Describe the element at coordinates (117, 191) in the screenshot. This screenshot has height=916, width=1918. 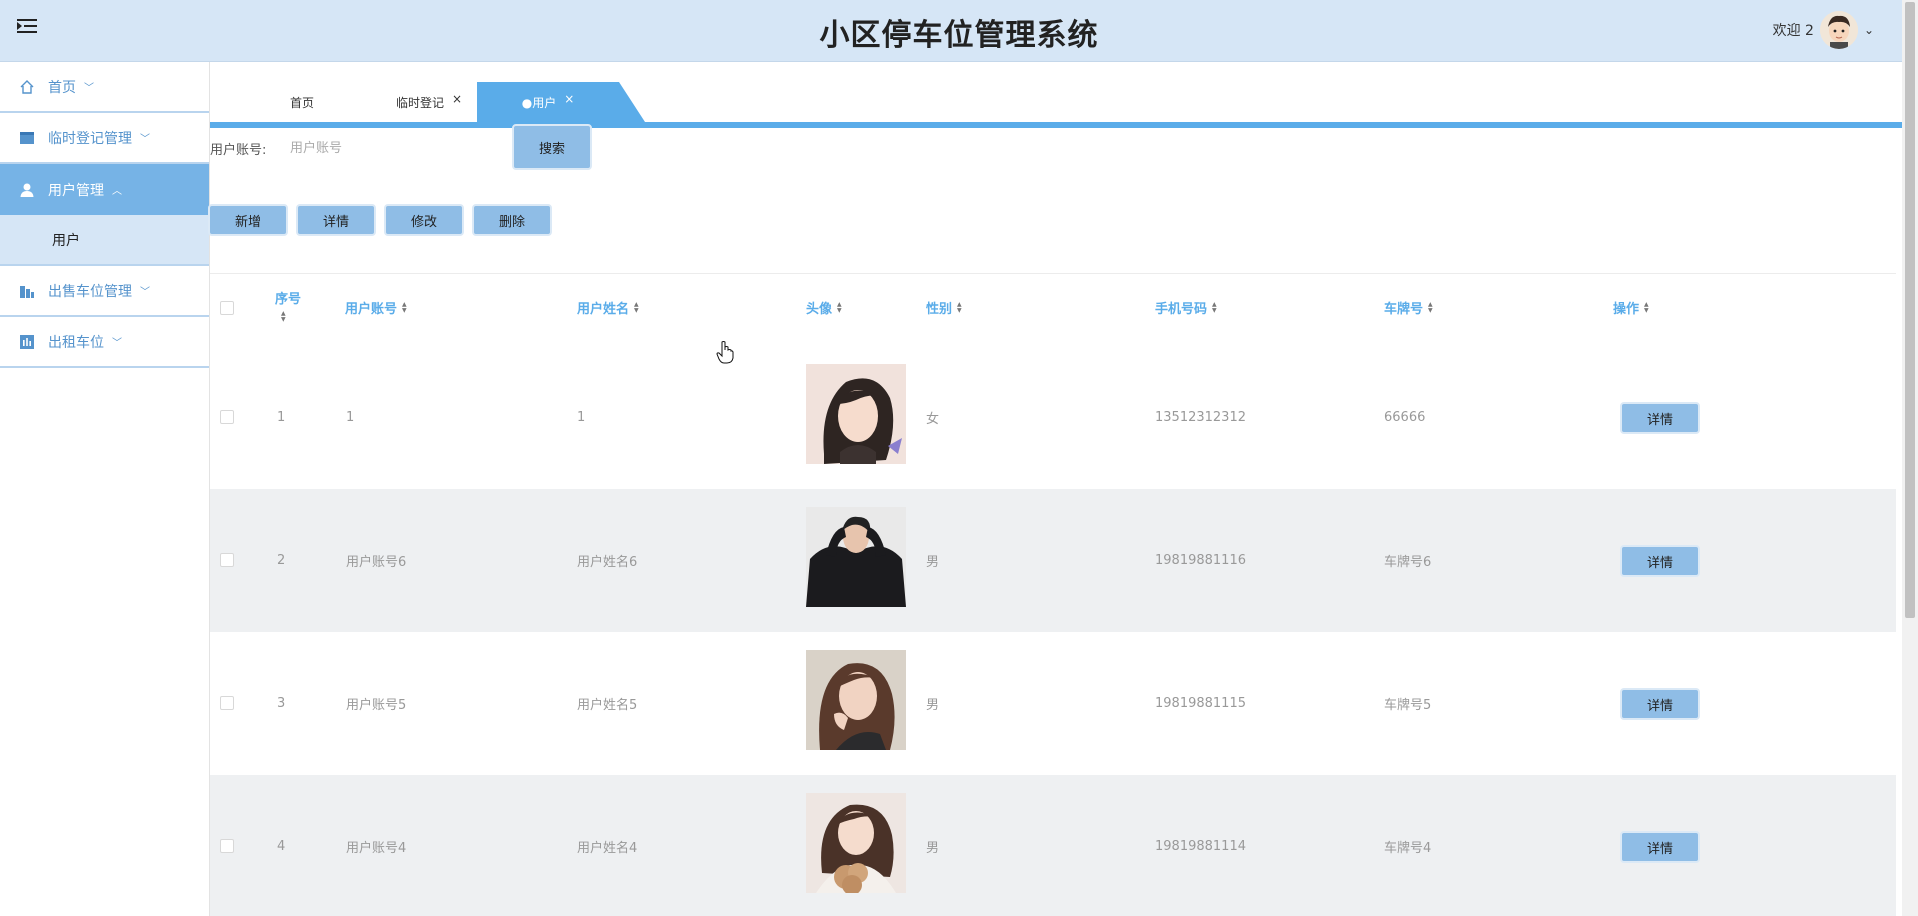
I see `chevron-up-icon: ︿` at that location.